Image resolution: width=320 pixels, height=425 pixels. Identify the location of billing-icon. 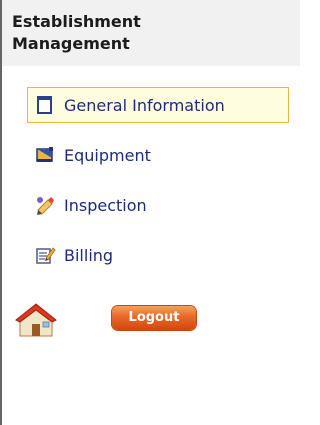
(46, 255).